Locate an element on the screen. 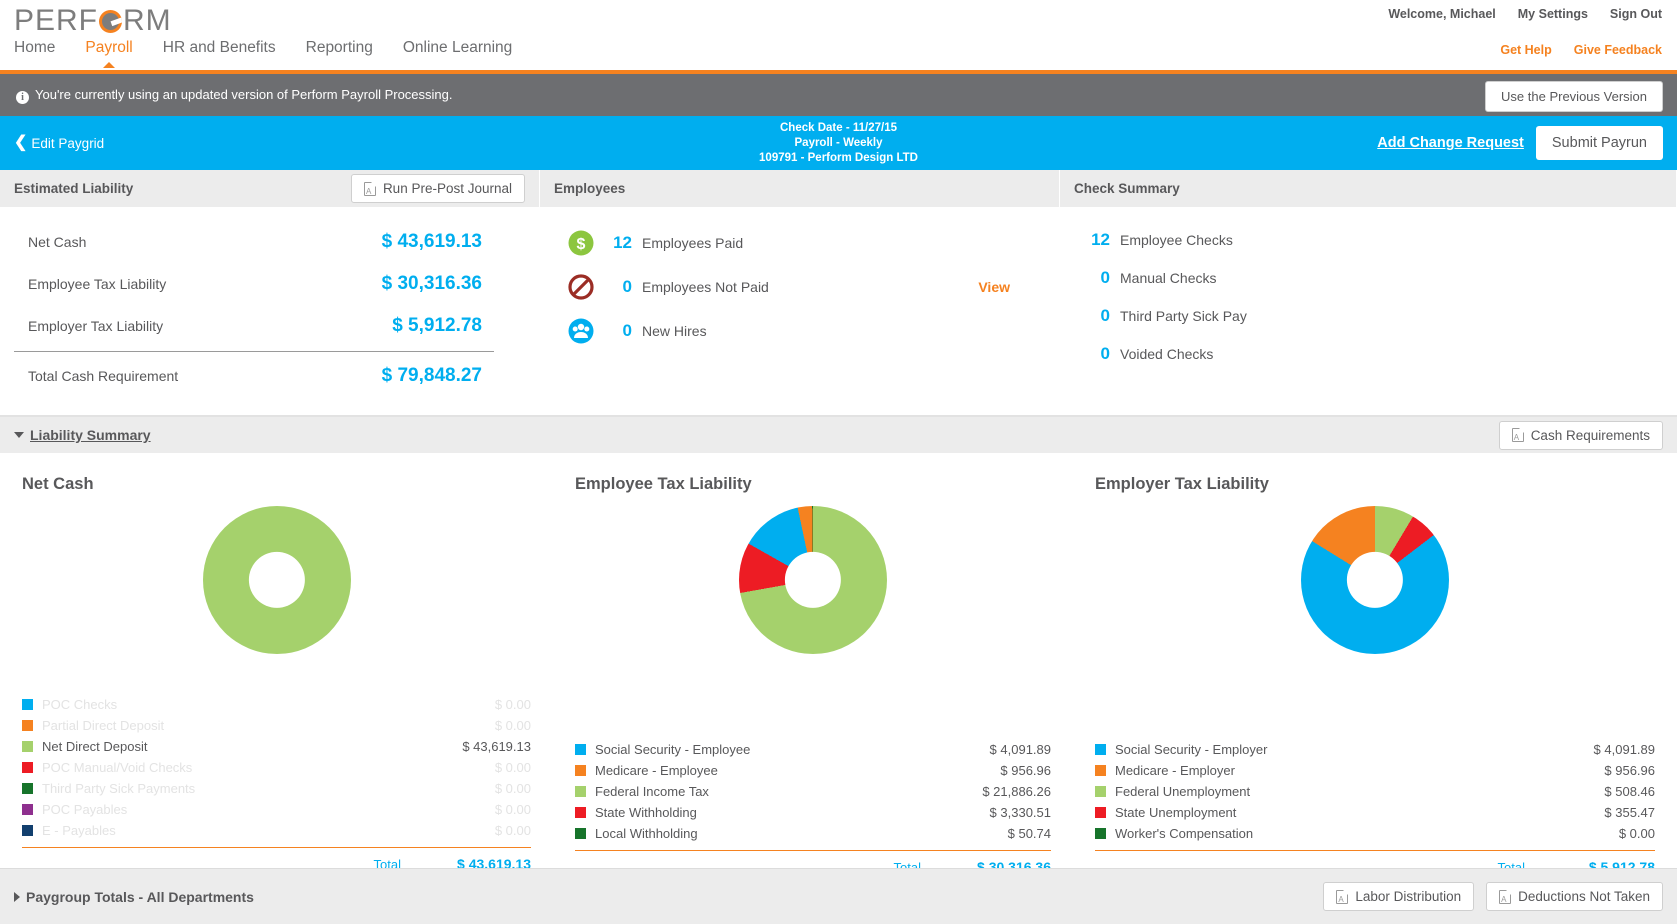 The image size is (1677, 924). check-summary-row: 12 Employee Checks is located at coordinates (1368, 240).